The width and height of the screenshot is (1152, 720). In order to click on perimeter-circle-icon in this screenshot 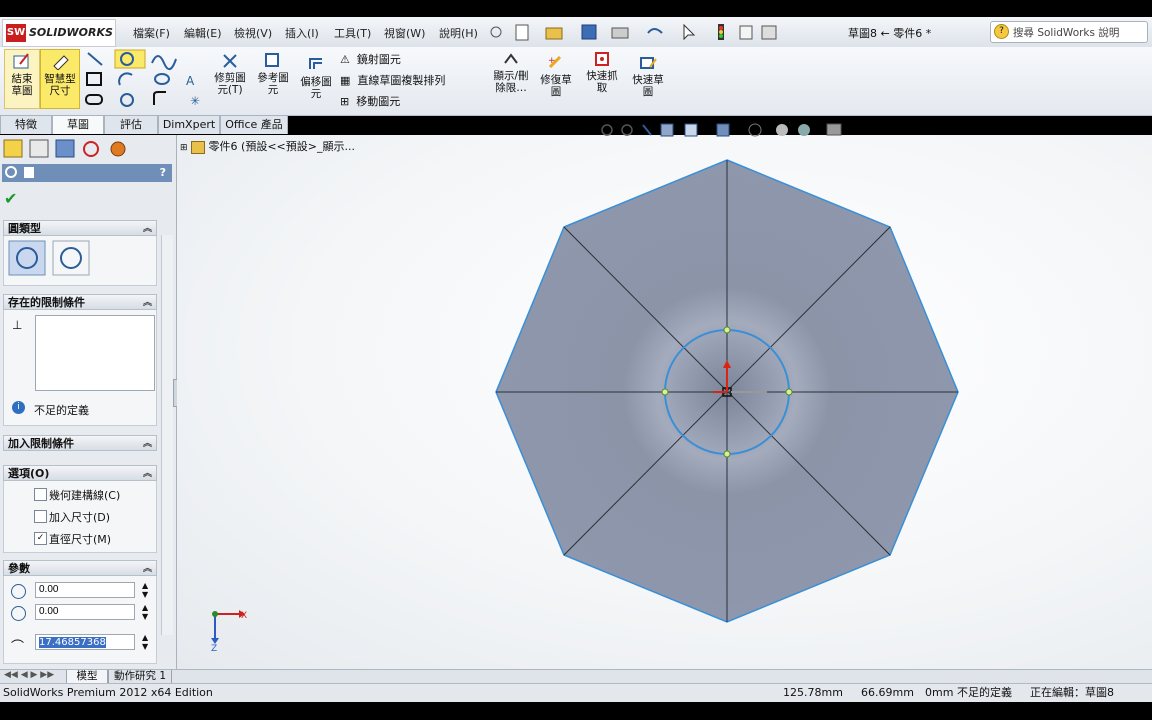, I will do `click(71, 258)`.